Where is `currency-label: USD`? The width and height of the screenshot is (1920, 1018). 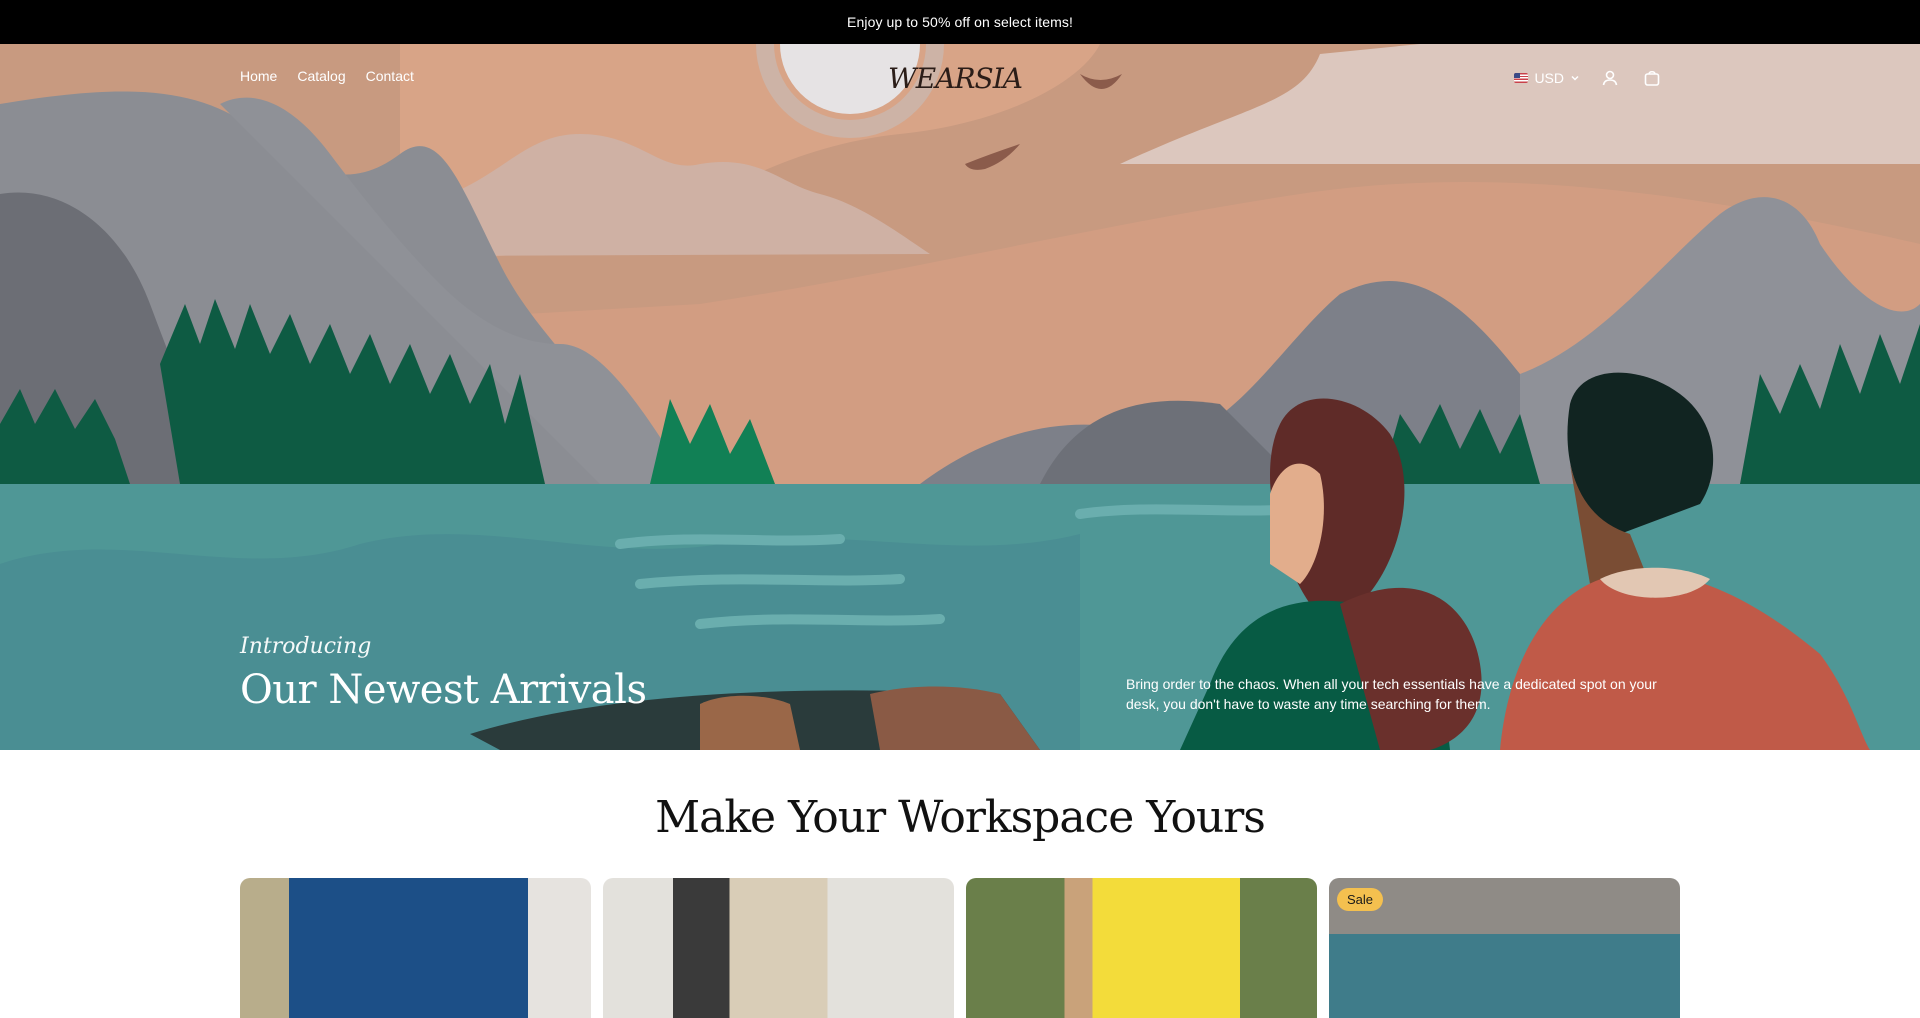 currency-label: USD is located at coordinates (1549, 78).